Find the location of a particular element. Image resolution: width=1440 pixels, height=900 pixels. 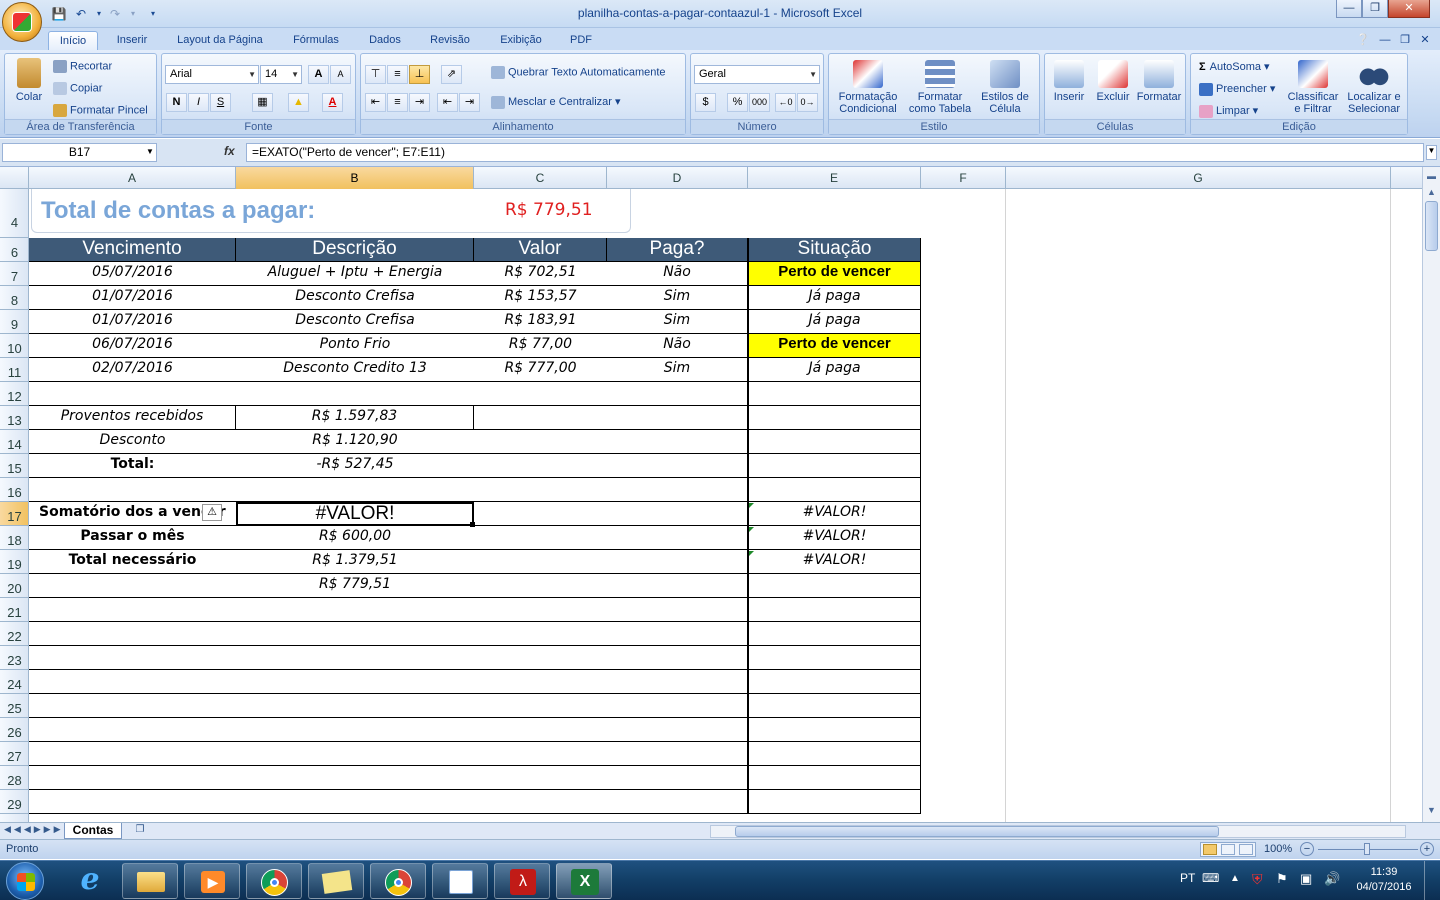

align-center-icon: ≡ is located at coordinates (397, 102).